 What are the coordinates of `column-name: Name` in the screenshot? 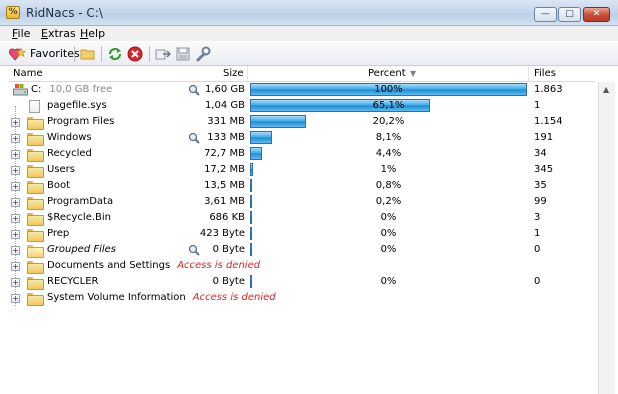 It's located at (28, 73).